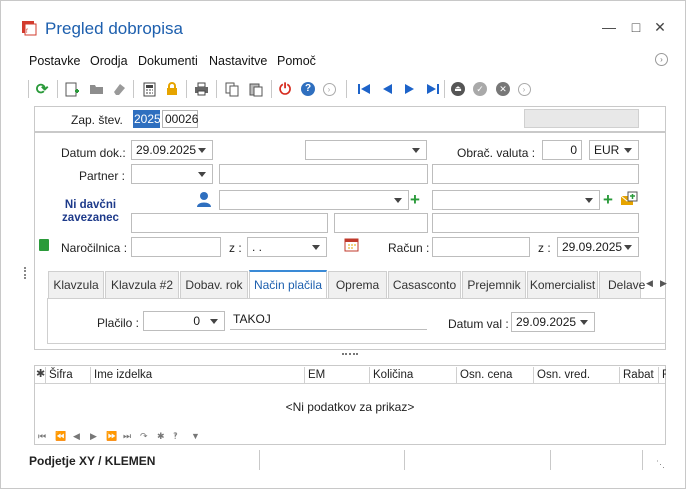 This screenshot has height=489, width=686. Describe the element at coordinates (609, 27) in the screenshot. I see `minimize-icon: —` at that location.